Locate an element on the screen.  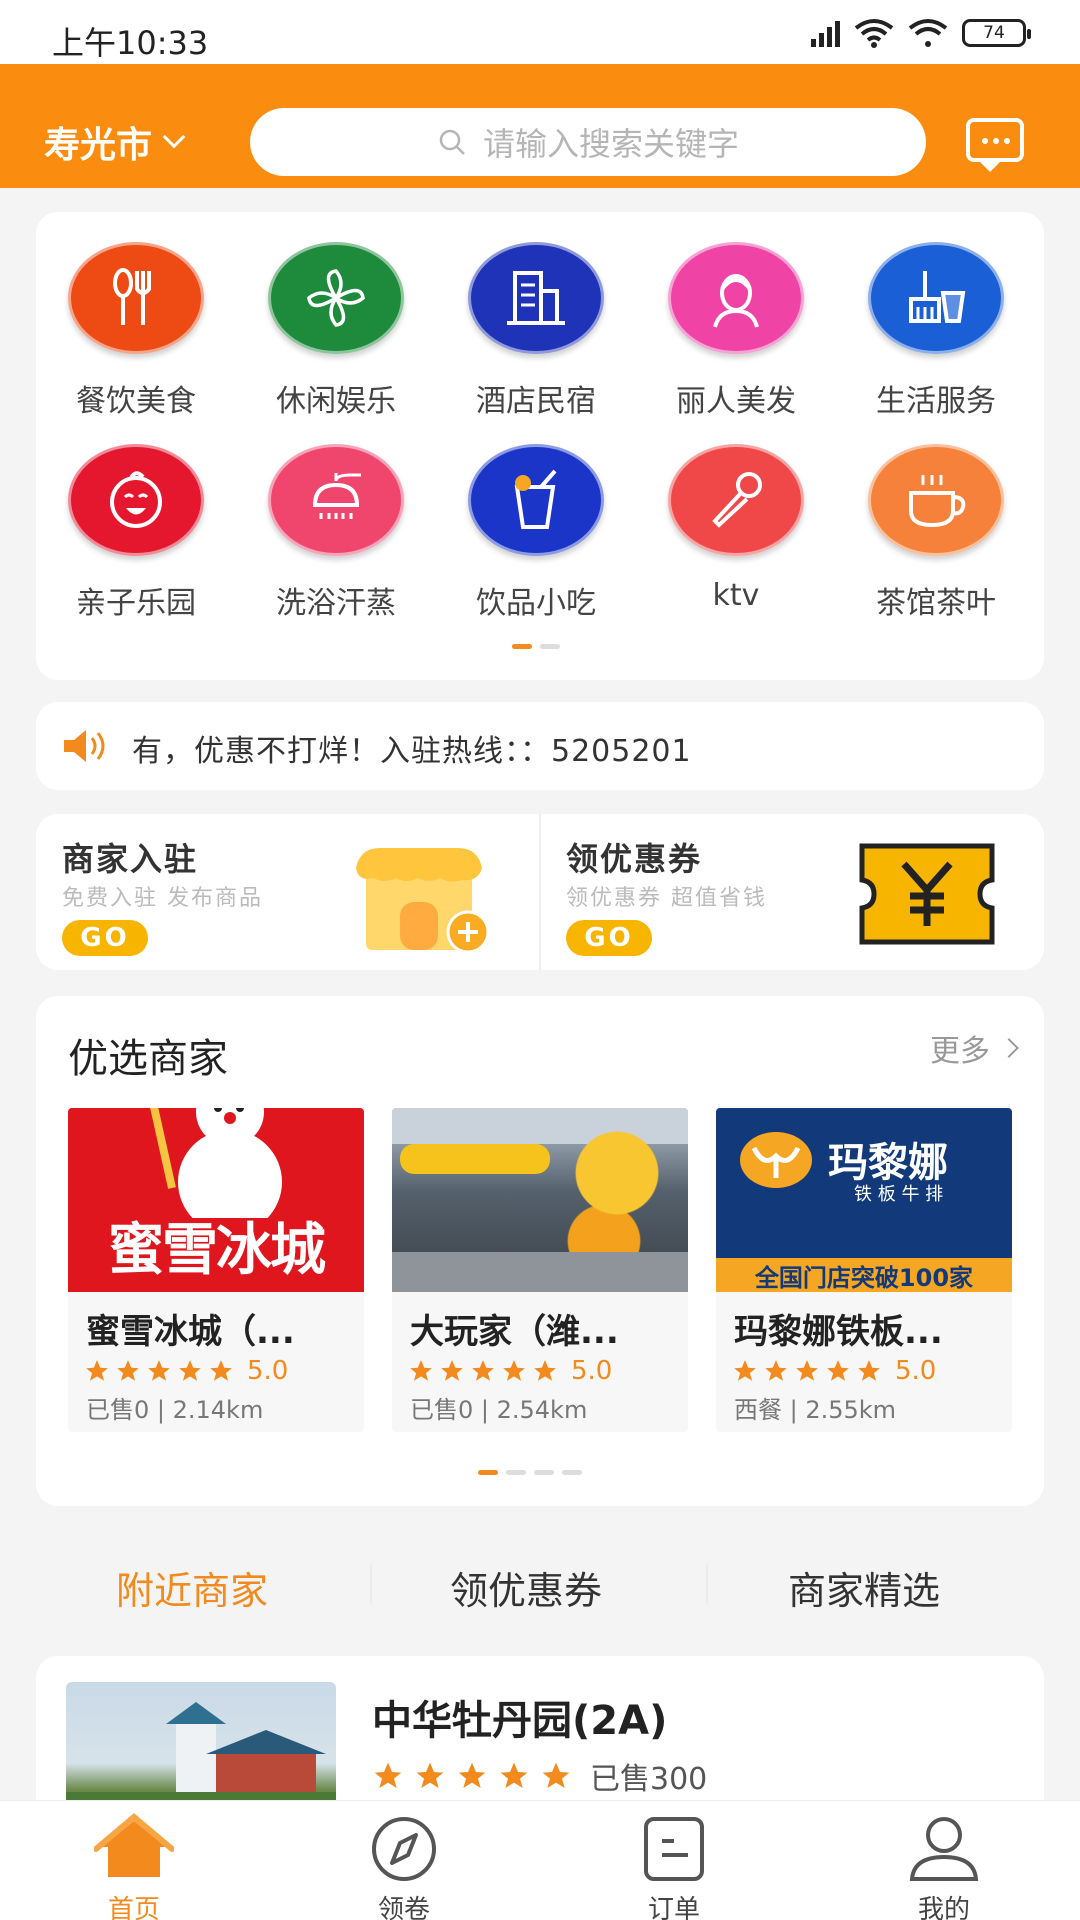
category-item-leisure: 休闲娱乐 is located at coordinates (336, 331).